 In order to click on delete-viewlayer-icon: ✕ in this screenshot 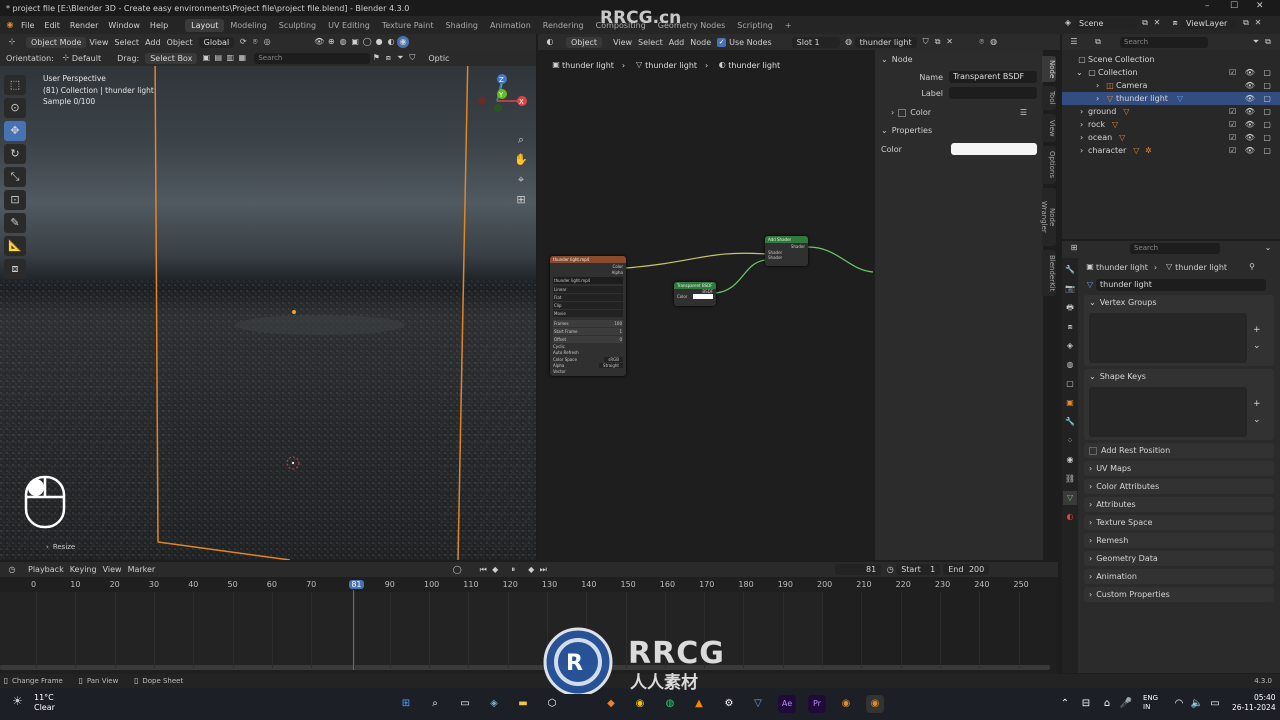, I will do `click(1258, 23)`.